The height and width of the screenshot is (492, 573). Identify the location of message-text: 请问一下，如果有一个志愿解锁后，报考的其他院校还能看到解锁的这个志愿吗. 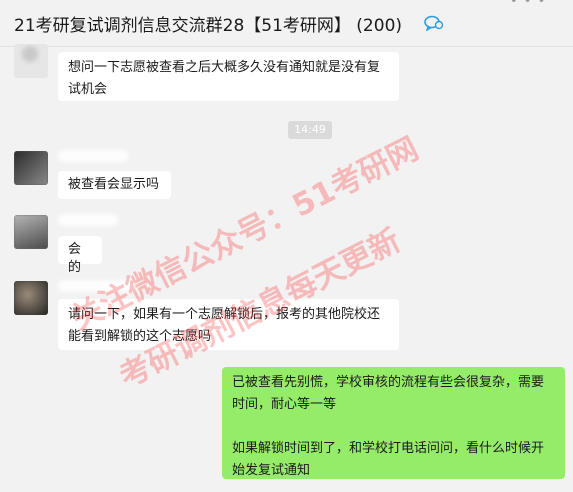
(224, 325).